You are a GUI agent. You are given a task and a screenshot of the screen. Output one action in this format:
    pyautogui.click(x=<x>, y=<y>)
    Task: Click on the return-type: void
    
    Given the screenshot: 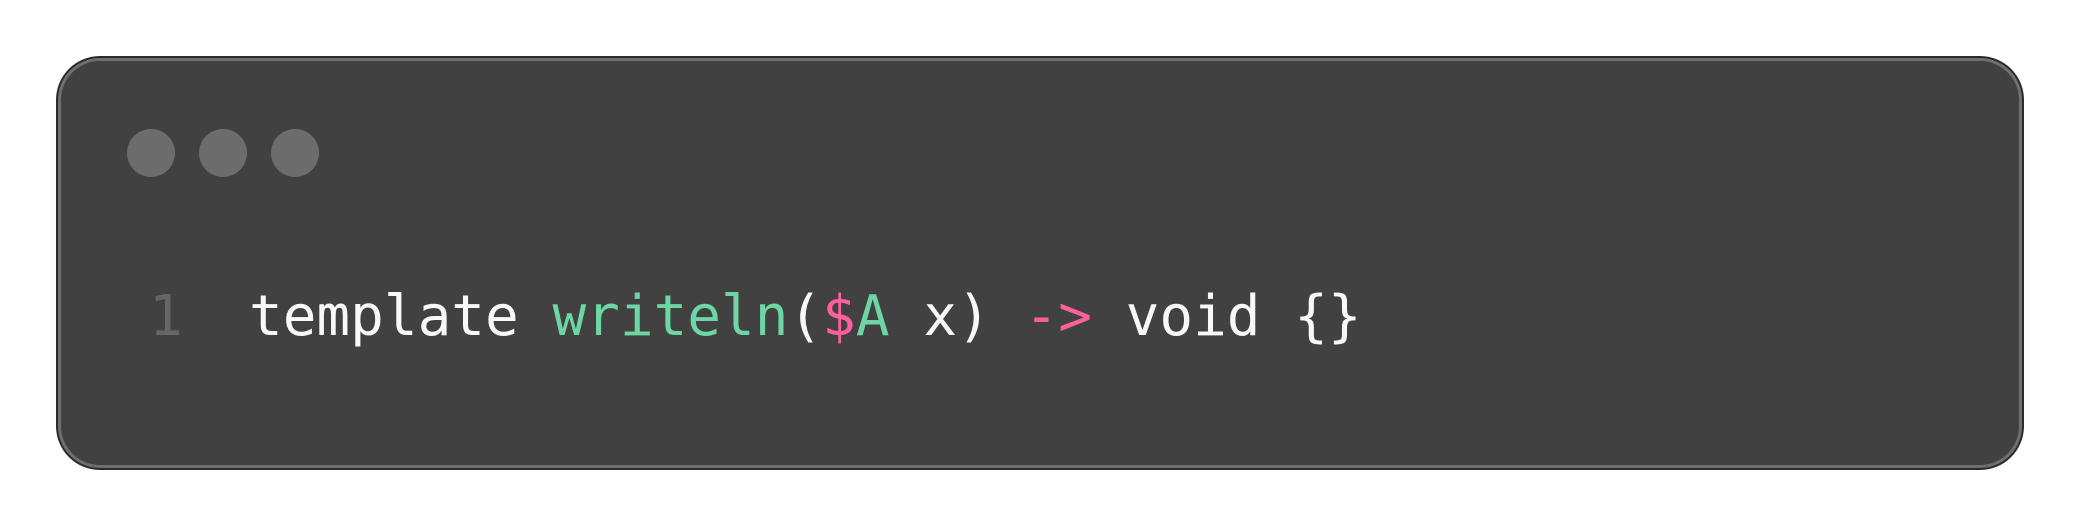 What is the action you would take?
    pyautogui.click(x=1193, y=316)
    